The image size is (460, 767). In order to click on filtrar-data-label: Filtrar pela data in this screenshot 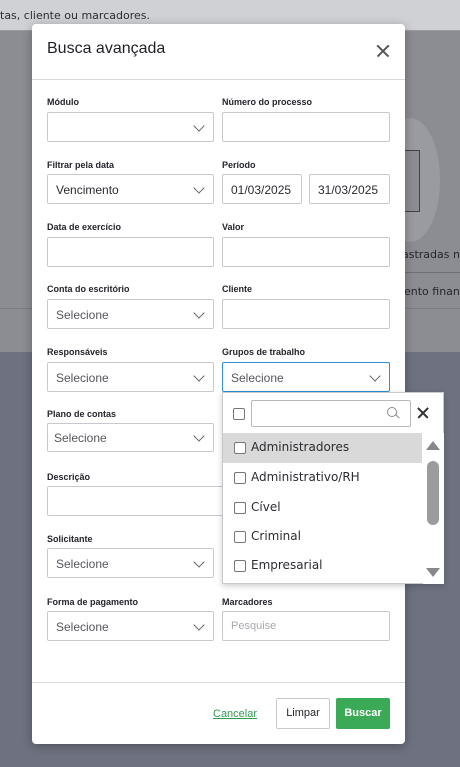, I will do `click(81, 165)`.